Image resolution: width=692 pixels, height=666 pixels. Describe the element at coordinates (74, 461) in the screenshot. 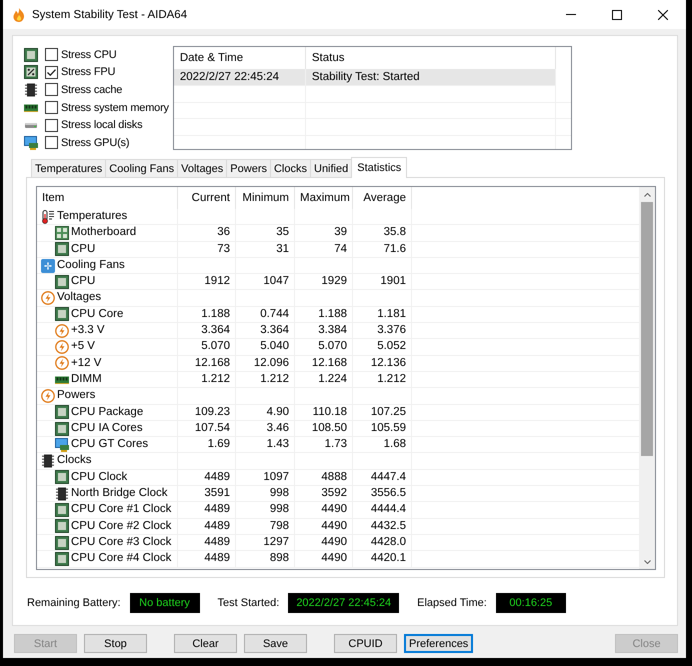

I see `group-label: Clocks` at that location.